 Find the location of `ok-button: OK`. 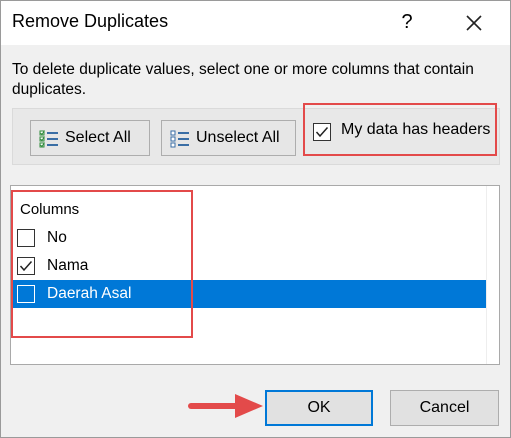

ok-button: OK is located at coordinates (319, 408).